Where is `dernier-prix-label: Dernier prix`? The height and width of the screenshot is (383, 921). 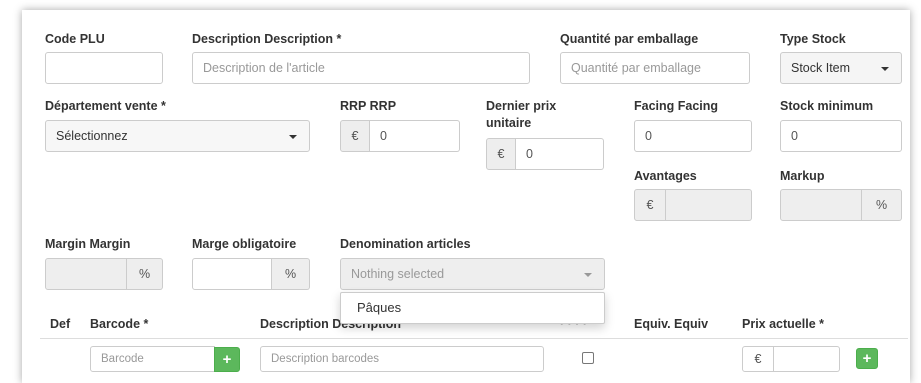 dernier-prix-label: Dernier prix is located at coordinates (521, 106).